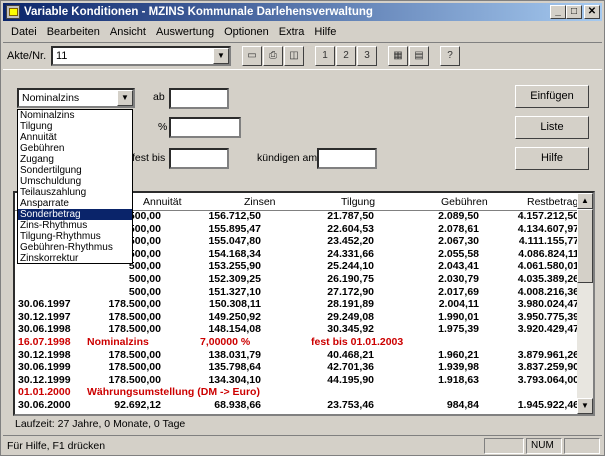 This screenshot has height=462, width=613. Describe the element at coordinates (350, 228) in the screenshot. I see `cell-tilgung: 22.604,53` at that location.